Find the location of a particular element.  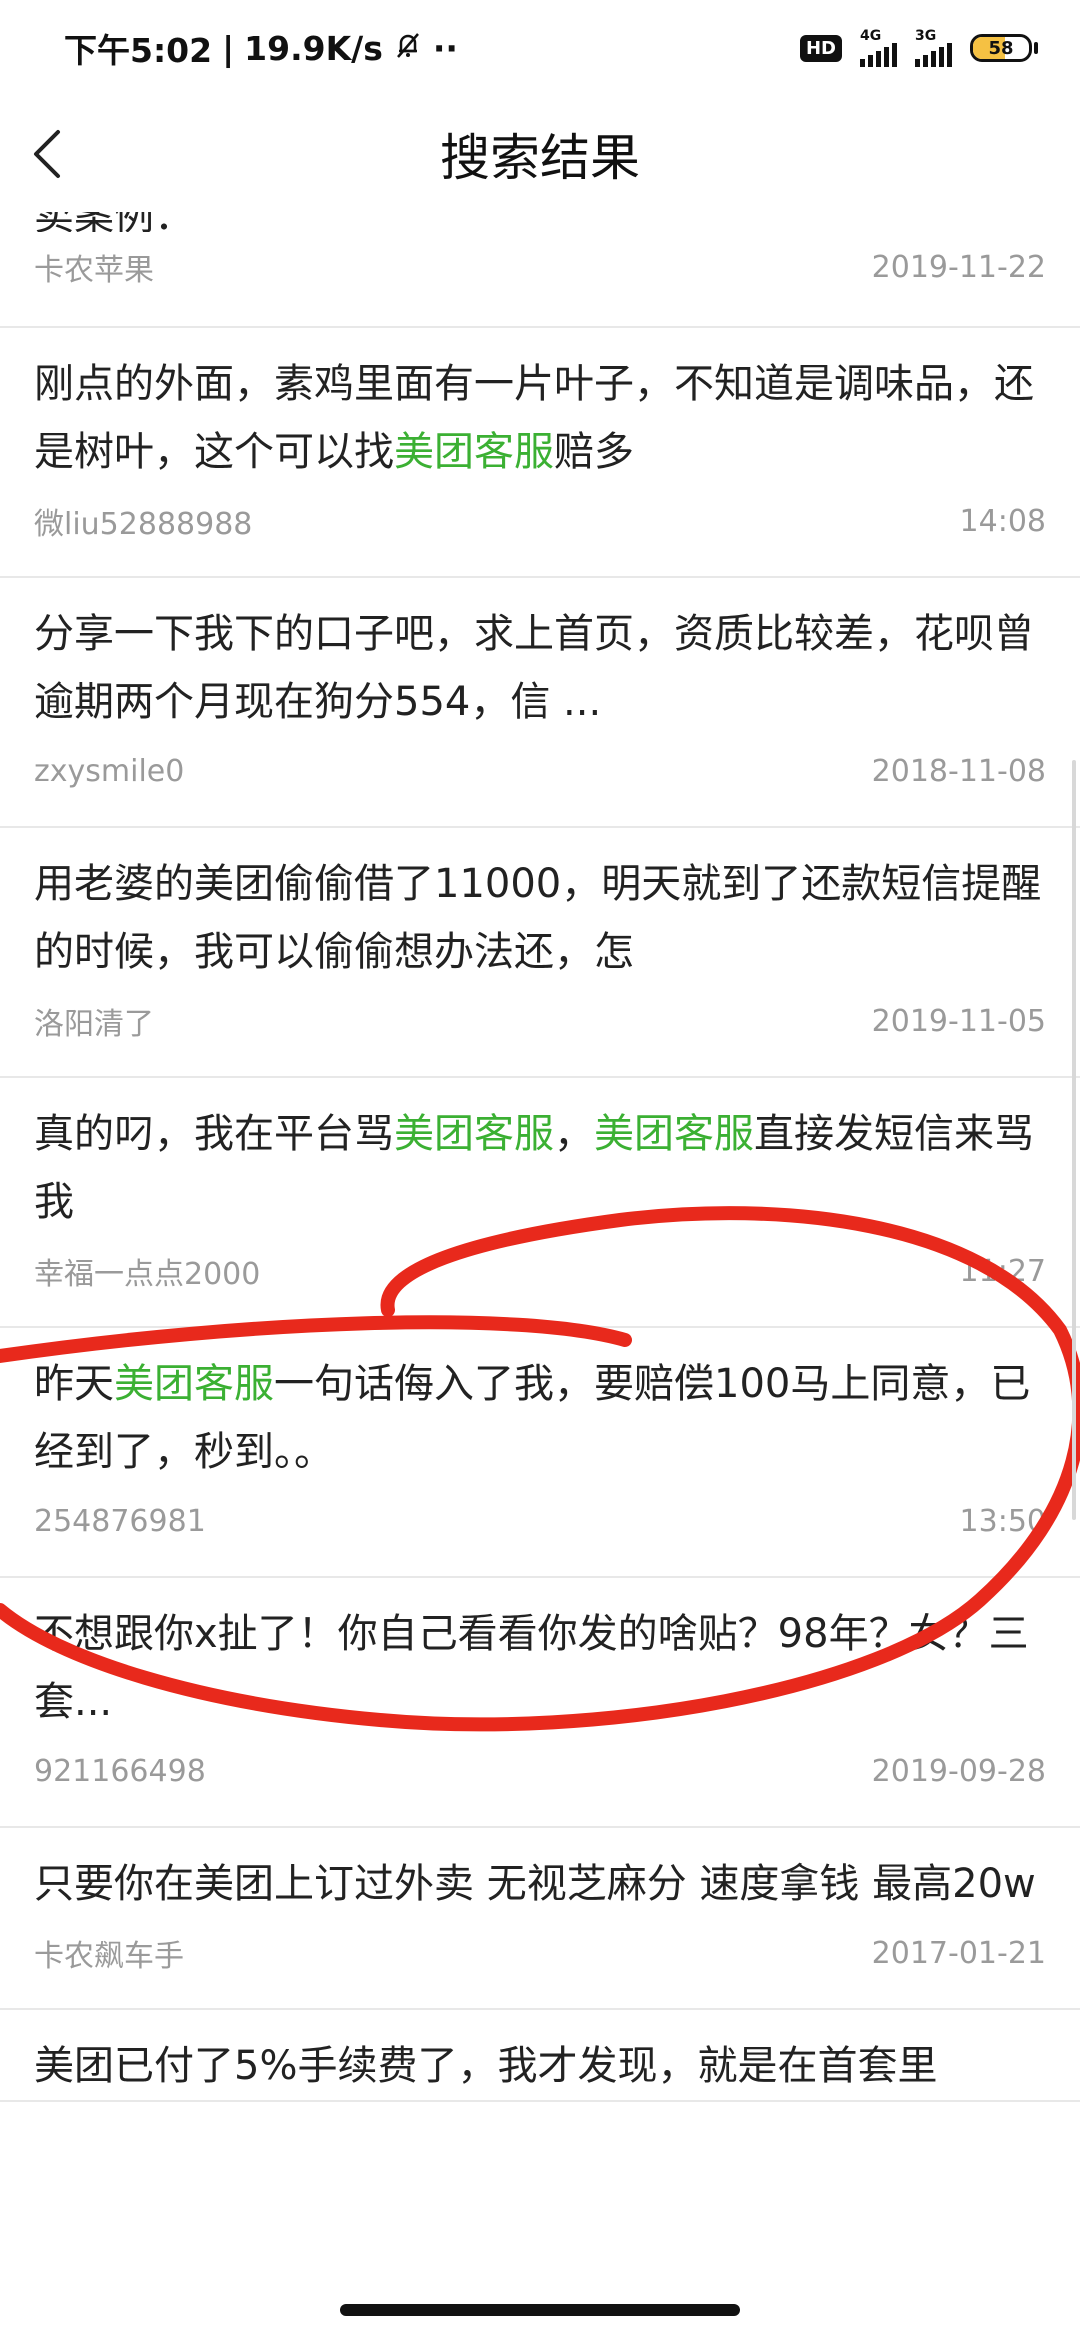

page-title: 搜索结果 is located at coordinates (540, 158).